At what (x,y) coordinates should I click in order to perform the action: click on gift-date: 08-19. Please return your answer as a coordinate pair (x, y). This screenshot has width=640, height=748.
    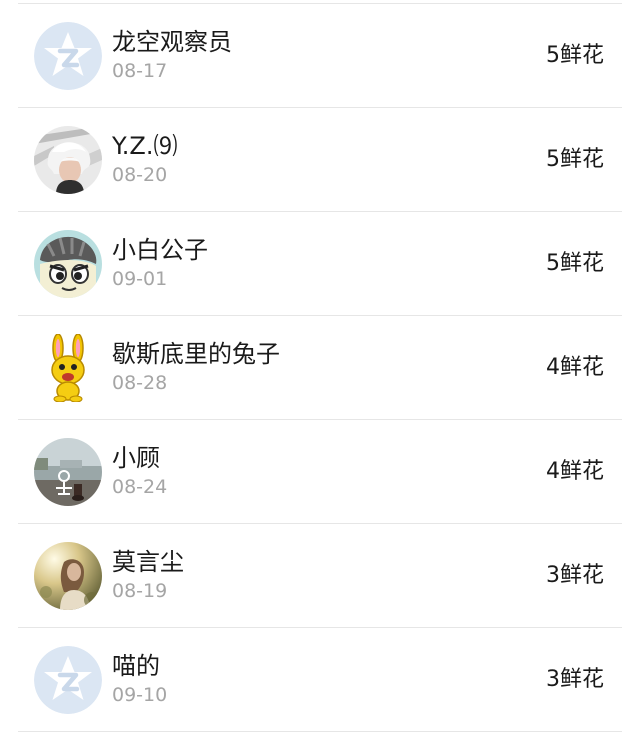
    Looking at the image, I should click on (140, 591).